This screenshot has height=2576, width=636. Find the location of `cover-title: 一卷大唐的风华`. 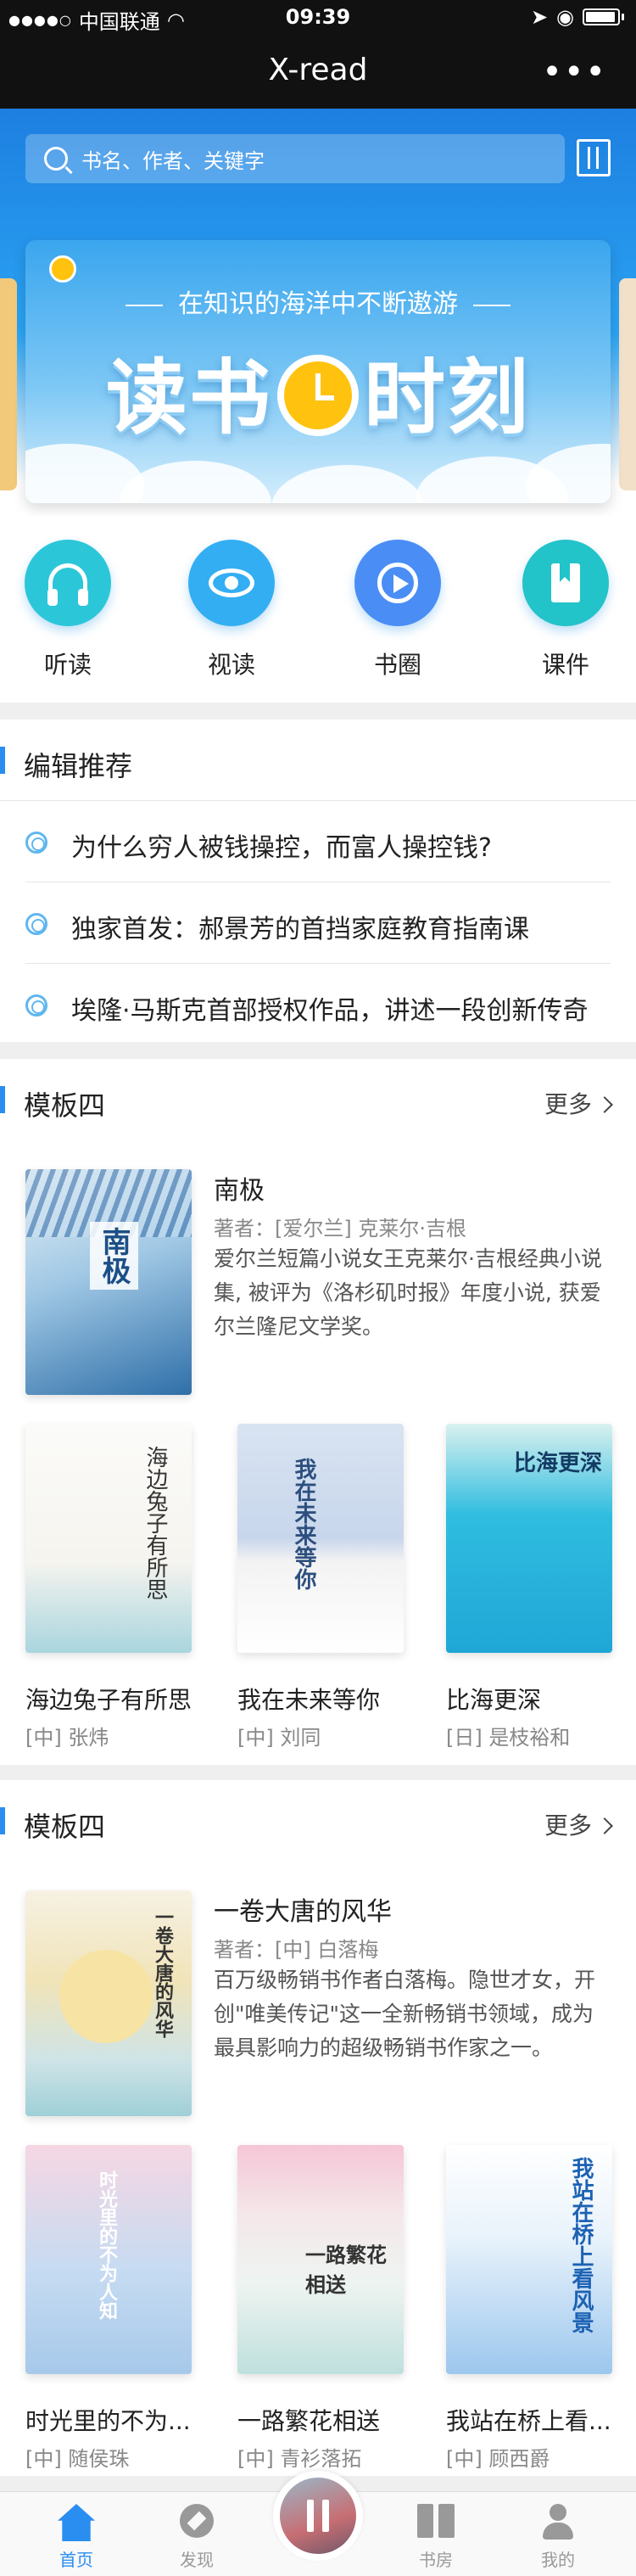

cover-title: 一卷大唐的风华 is located at coordinates (163, 1973).